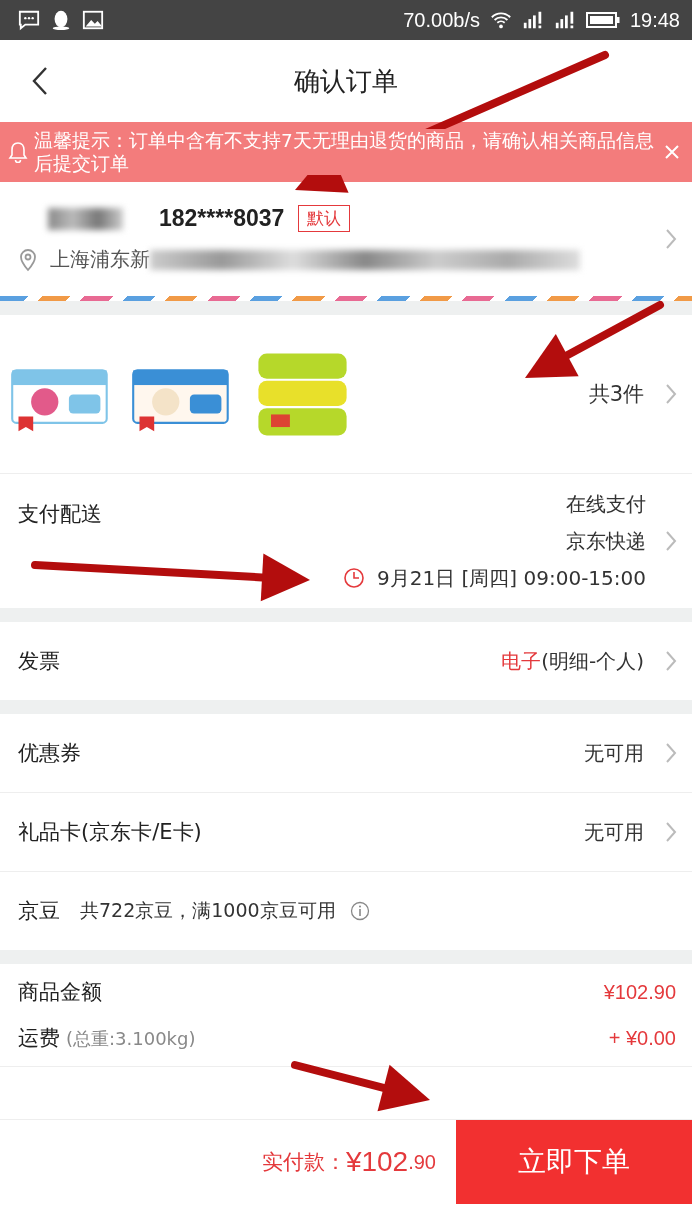 This screenshot has height=1230, width=692. I want to click on section-label: 支付配送, so click(60, 514).